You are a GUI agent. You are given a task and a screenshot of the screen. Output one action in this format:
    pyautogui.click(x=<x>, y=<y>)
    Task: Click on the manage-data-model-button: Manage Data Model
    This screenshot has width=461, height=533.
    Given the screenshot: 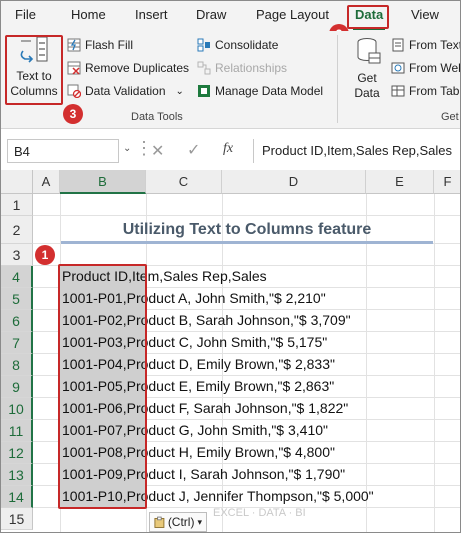 What is the action you would take?
    pyautogui.click(x=260, y=91)
    